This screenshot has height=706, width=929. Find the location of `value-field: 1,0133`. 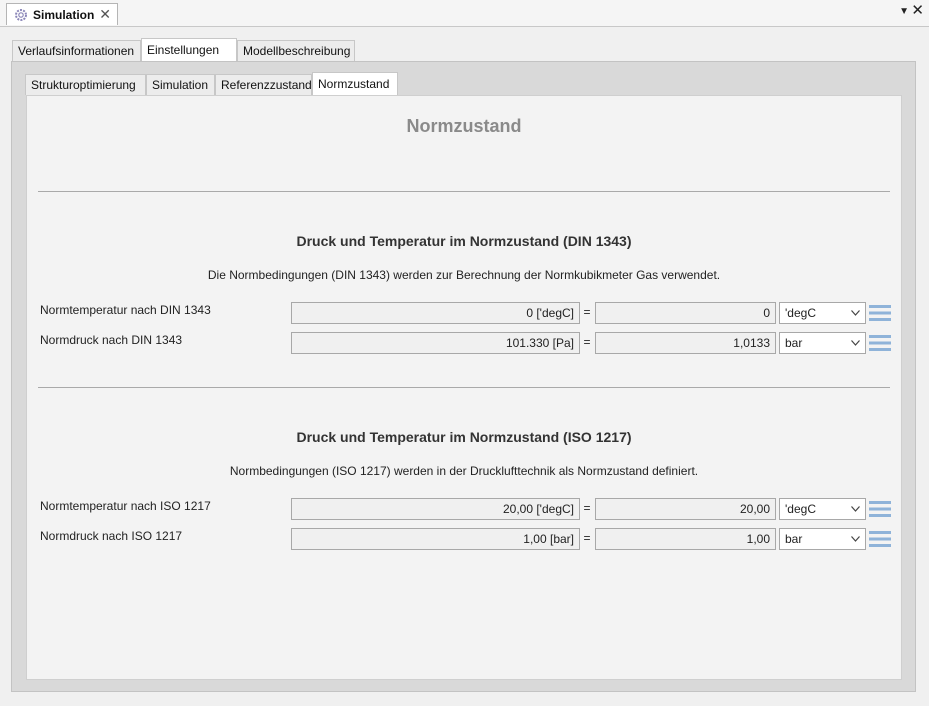

value-field: 1,0133 is located at coordinates (685, 343).